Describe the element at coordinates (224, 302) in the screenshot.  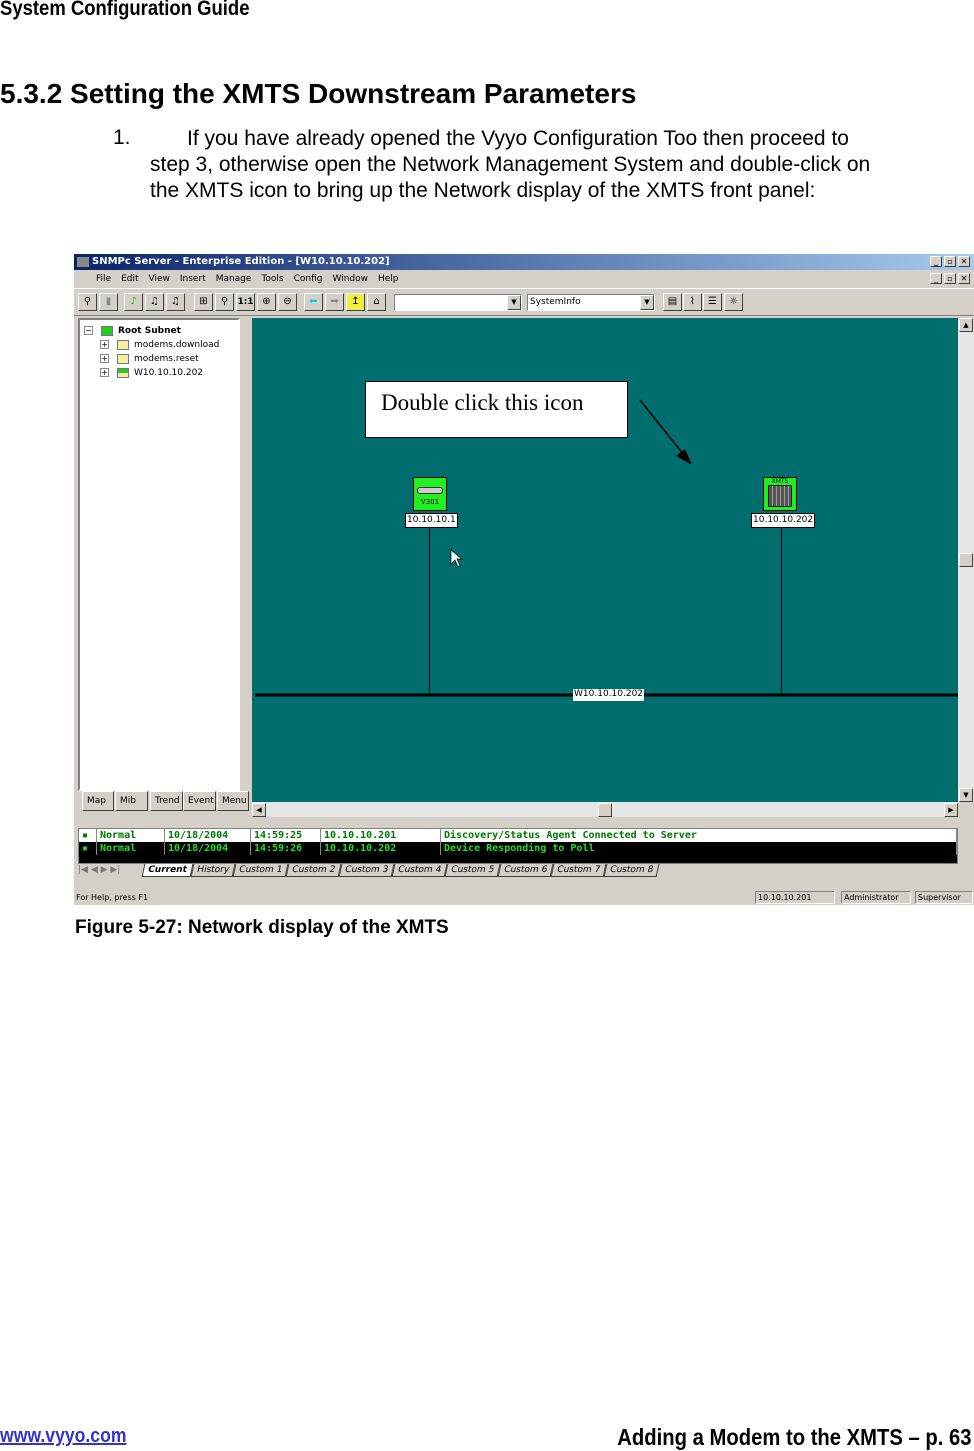
I see `zoom-icon: ⚲` at that location.